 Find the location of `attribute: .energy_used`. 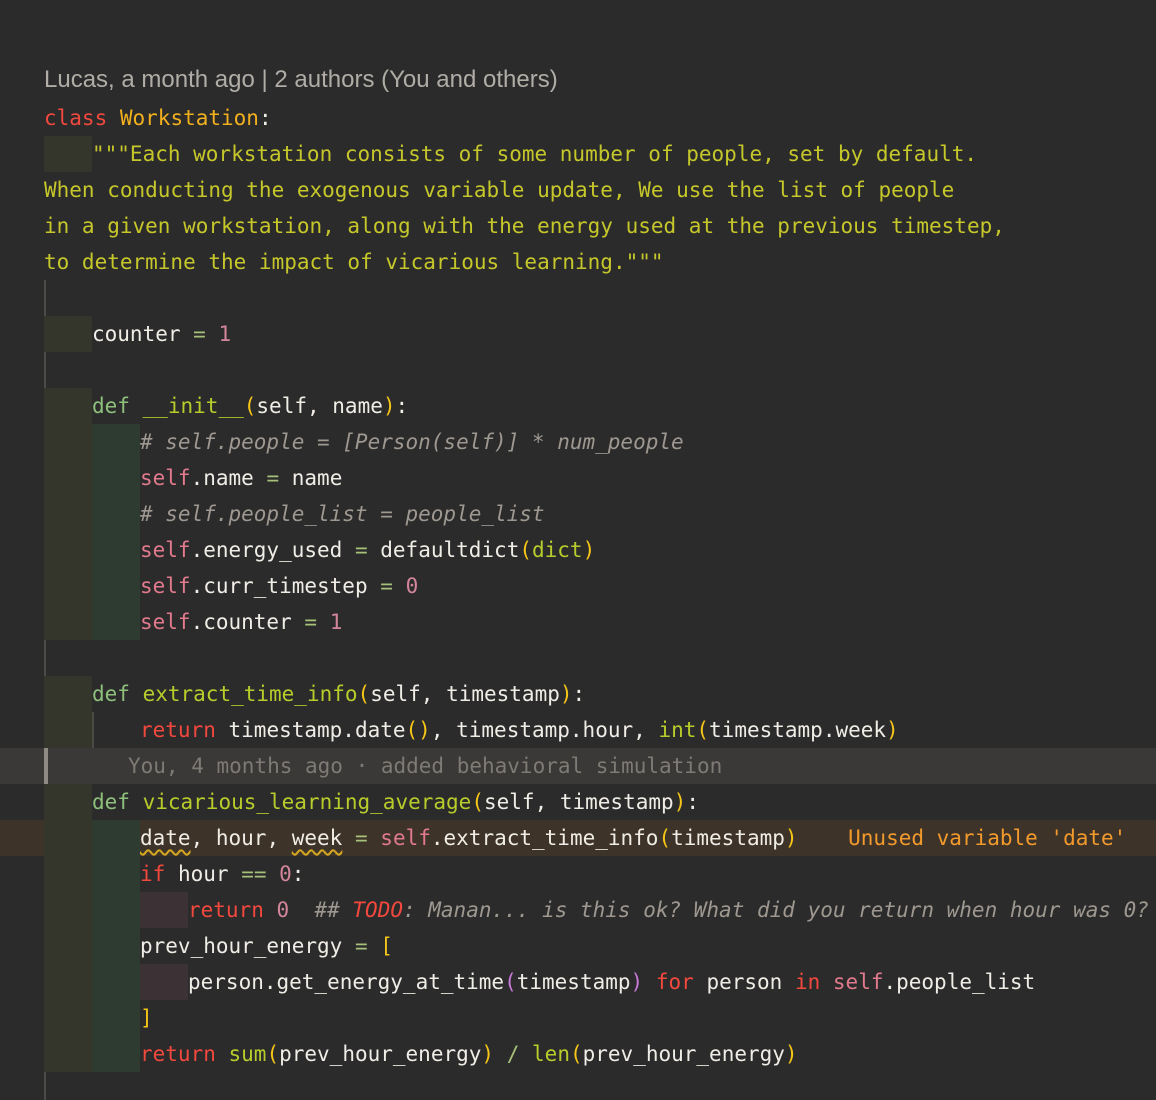

attribute: .energy_used is located at coordinates (266, 550).